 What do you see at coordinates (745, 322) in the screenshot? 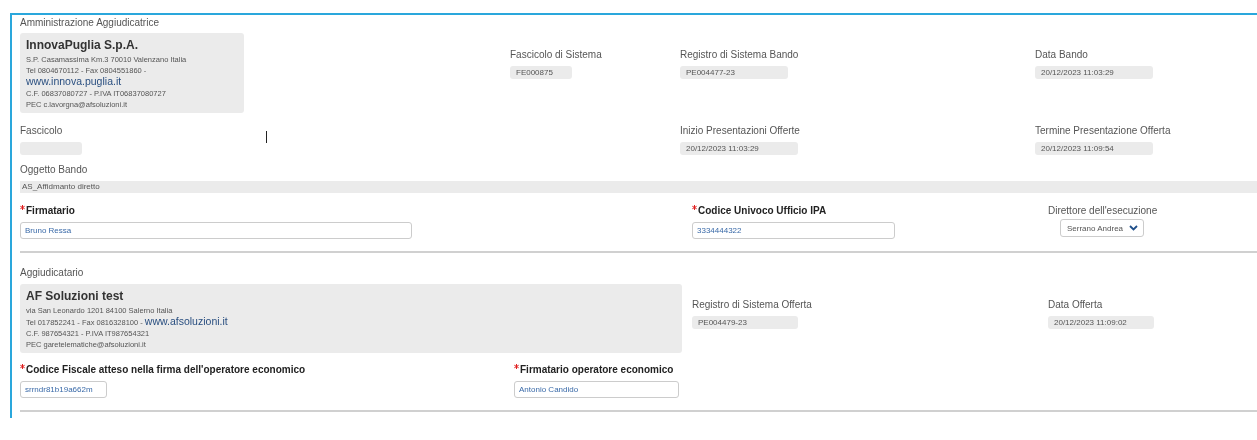
I see `readonly-field: PE004479-23` at bounding box center [745, 322].